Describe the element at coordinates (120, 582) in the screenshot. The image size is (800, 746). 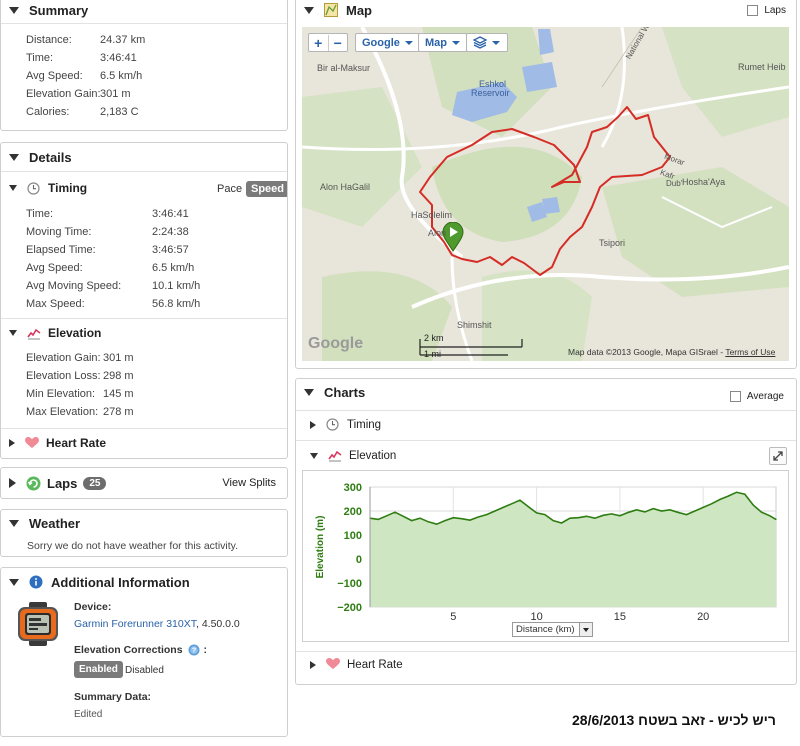
I see `additional-info-title: Additional Information` at that location.